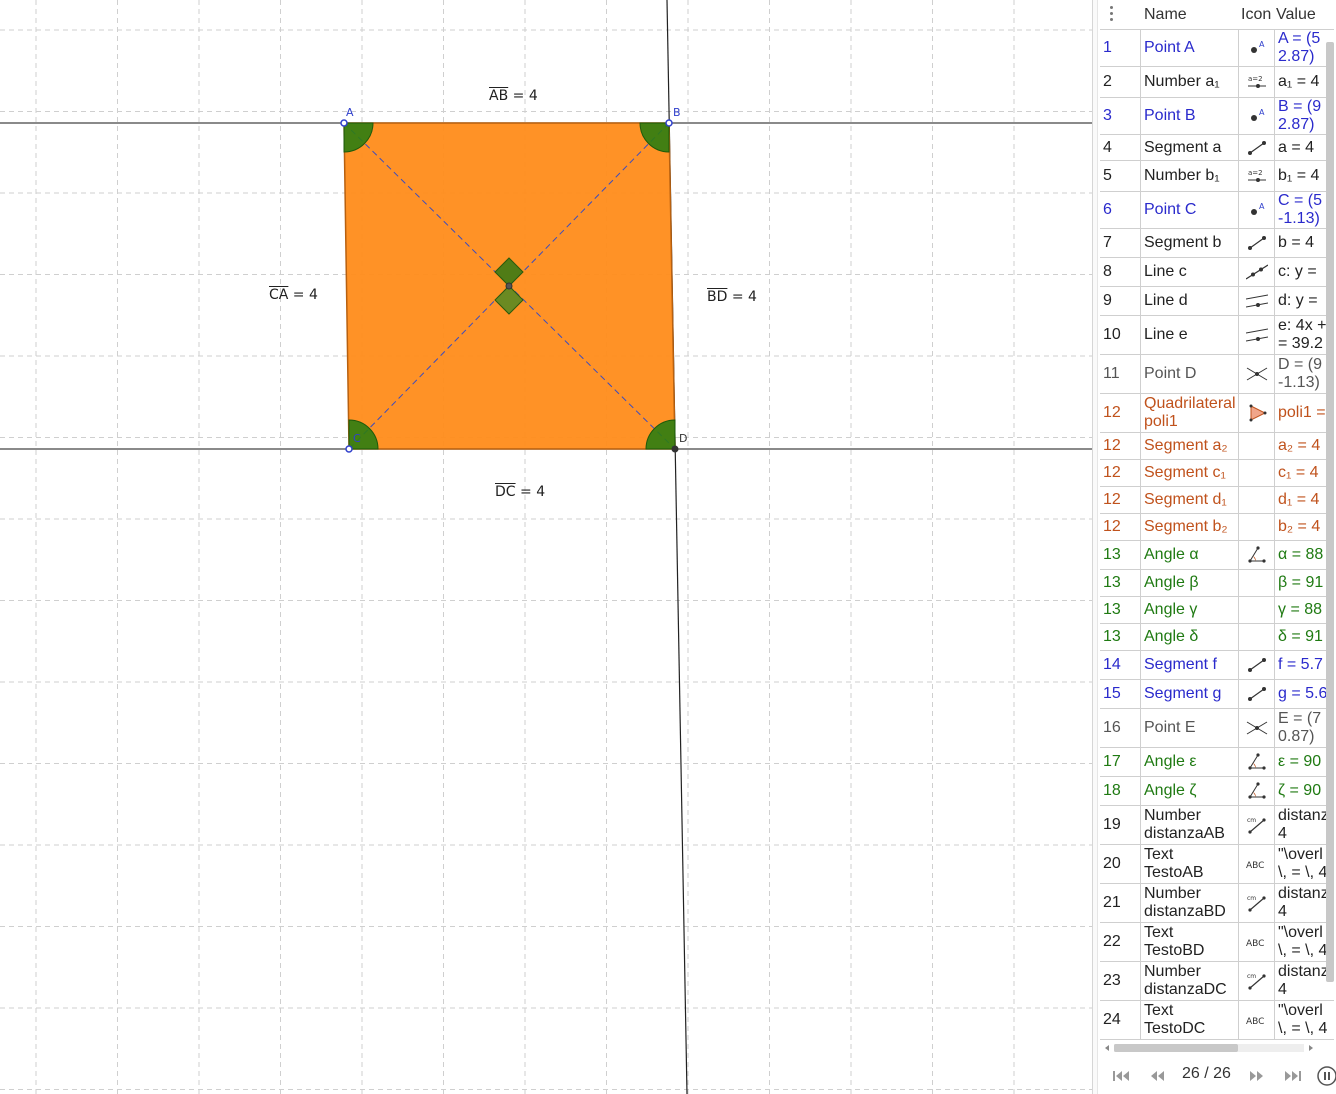 The width and height of the screenshot is (1336, 1094). Describe the element at coordinates (1217, 610) in the screenshot. I see `table-row: 13 Angle γ γ = 88` at that location.